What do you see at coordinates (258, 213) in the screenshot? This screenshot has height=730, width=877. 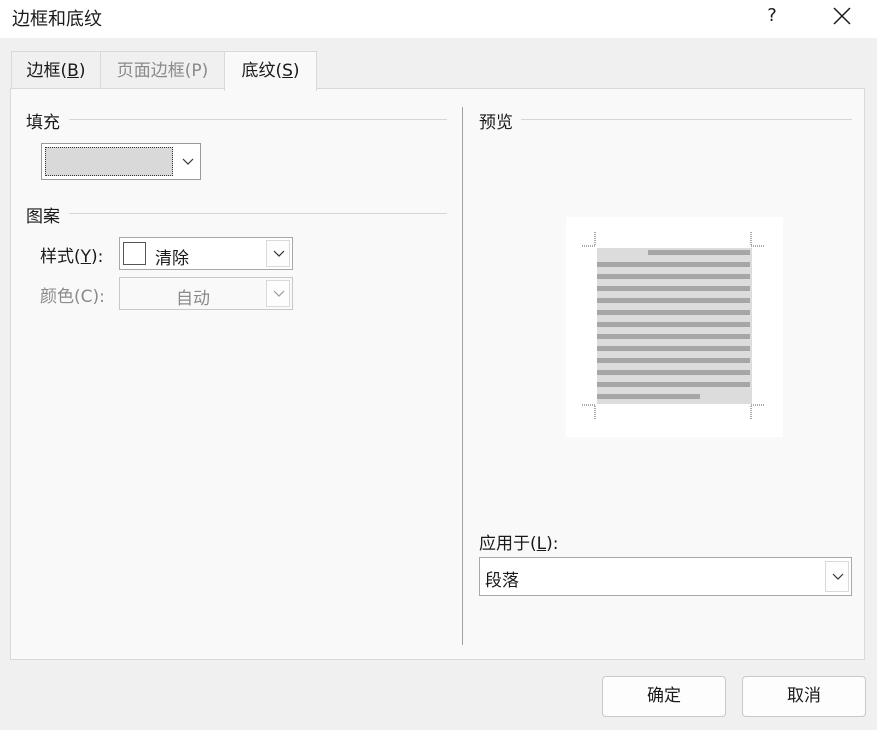 I see `pattern-group-divider` at bounding box center [258, 213].